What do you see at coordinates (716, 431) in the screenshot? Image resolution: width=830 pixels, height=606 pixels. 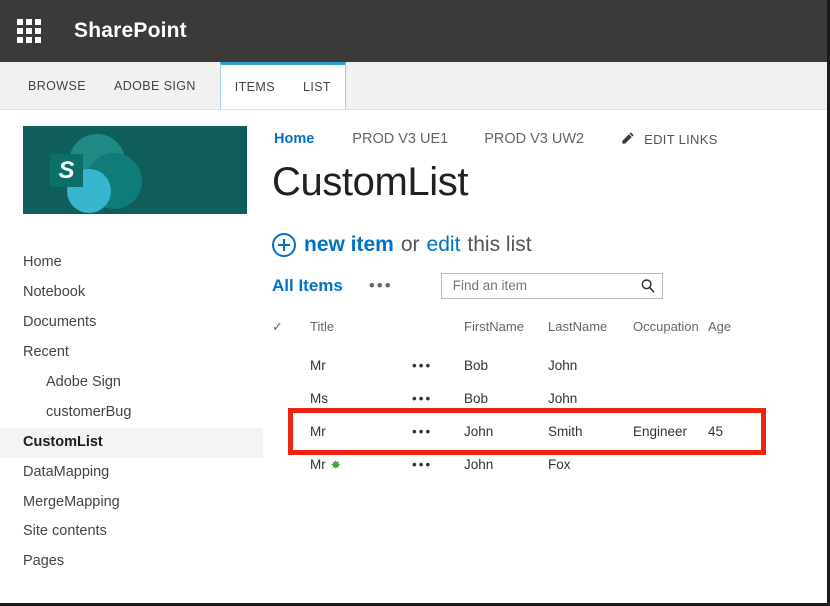 I see `cell-age: 45` at bounding box center [716, 431].